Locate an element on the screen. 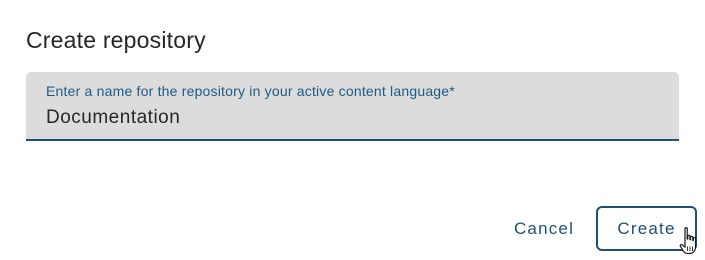 This screenshot has width=705, height=260. create-button: Create is located at coordinates (646, 228).